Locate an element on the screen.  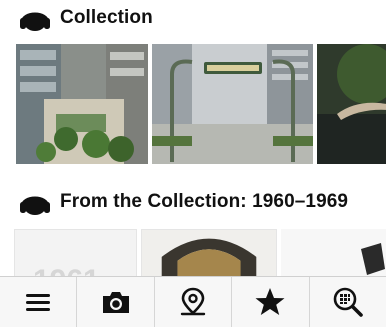
camera-icon is located at coordinates (115, 302).